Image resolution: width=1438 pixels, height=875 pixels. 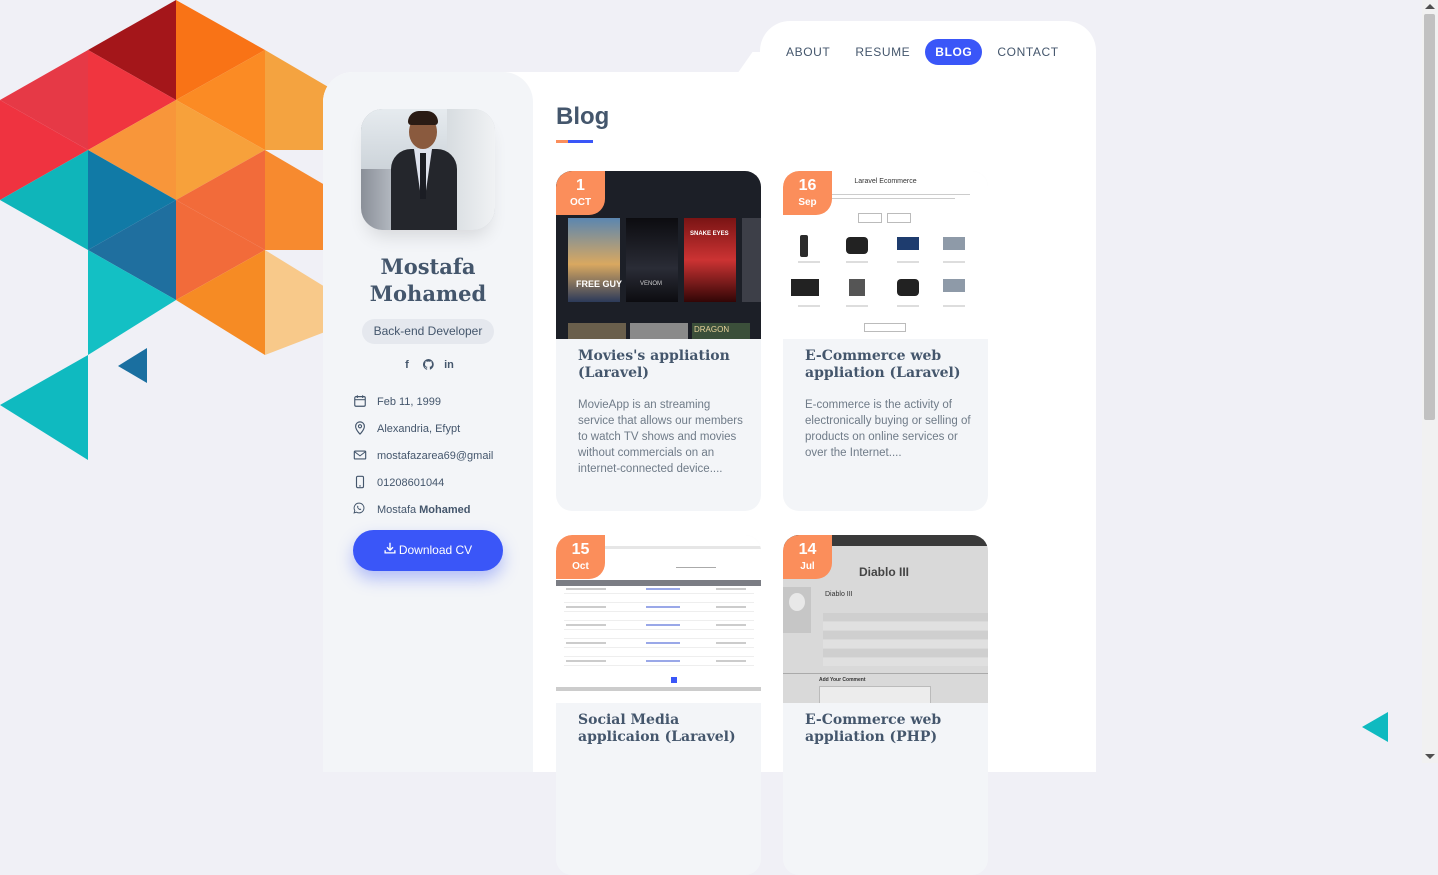 I want to click on top-nav: ABOUT RESUME BLOG CONTACT, so click(x=928, y=51).